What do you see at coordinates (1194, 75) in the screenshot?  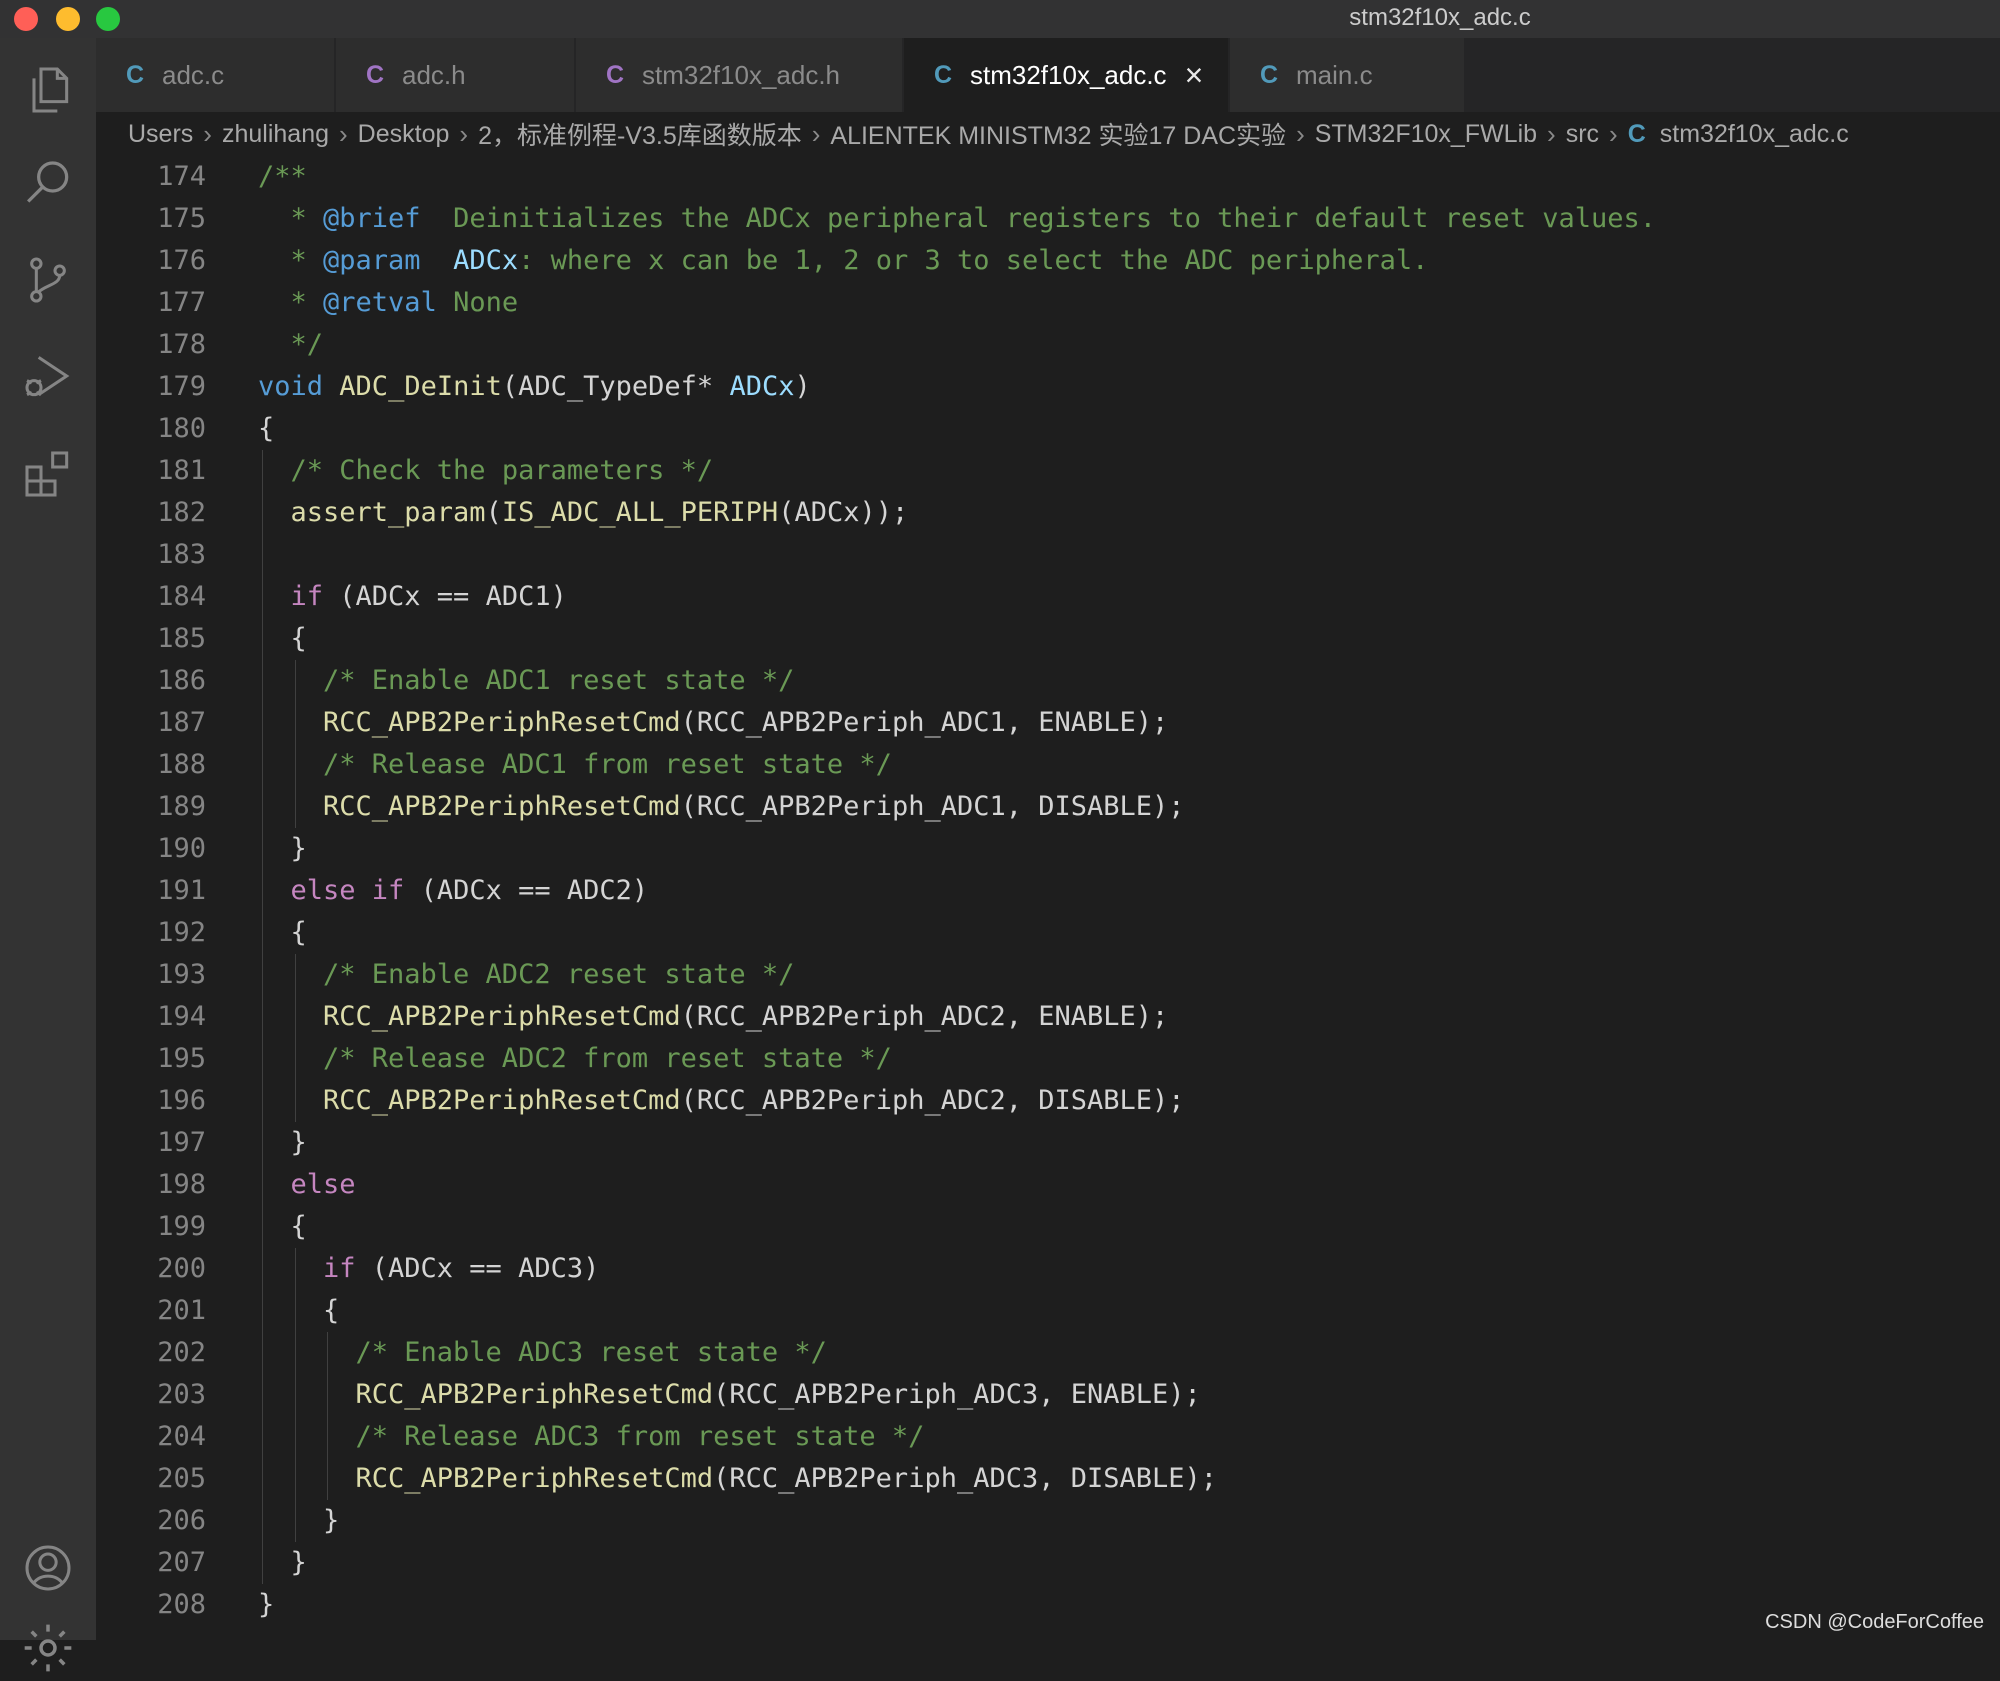 I see `close-icon: ×` at bounding box center [1194, 75].